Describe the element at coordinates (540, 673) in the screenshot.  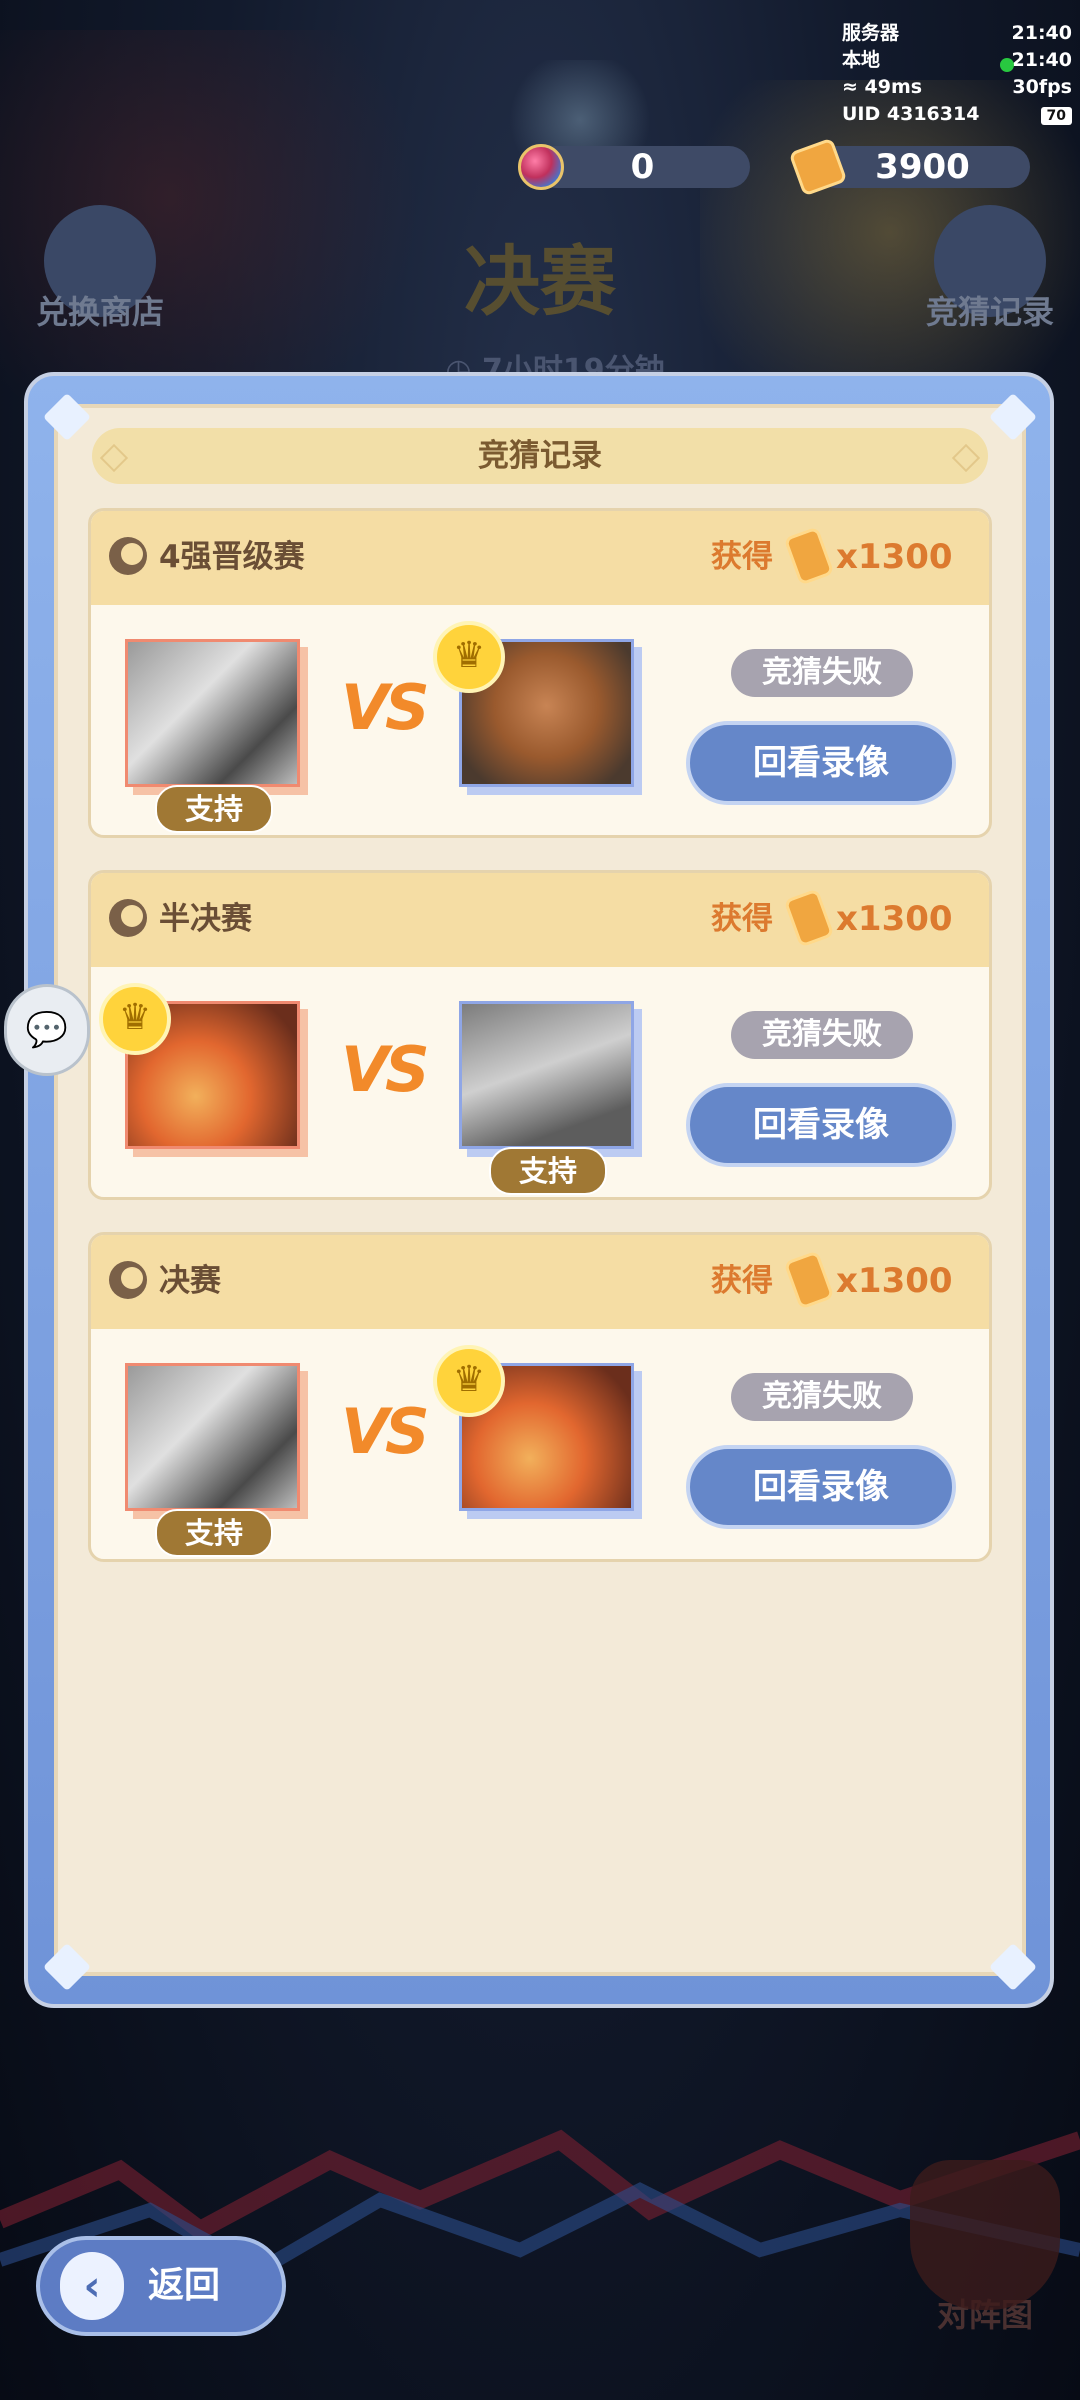
I see `record-card: 4强晋级赛 获得 x1300 支持 VS ♛ 竞猜失败 回看录像` at that location.